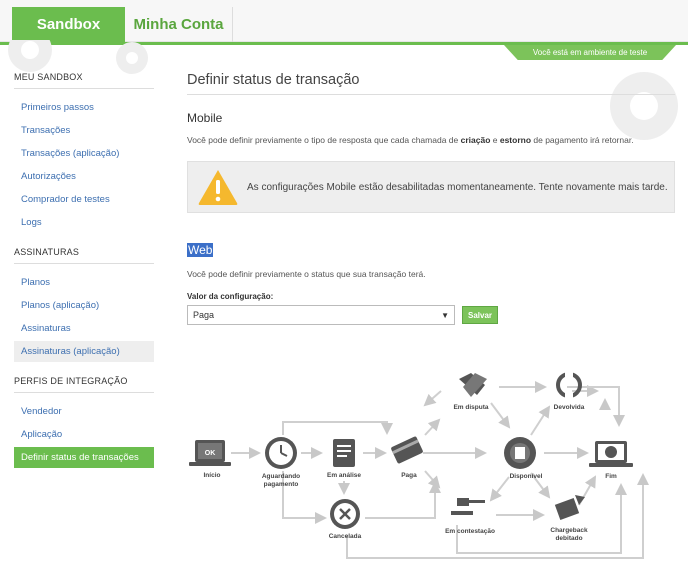  Describe the element at coordinates (480, 315) in the screenshot. I see `save-button: Salvar` at that location.